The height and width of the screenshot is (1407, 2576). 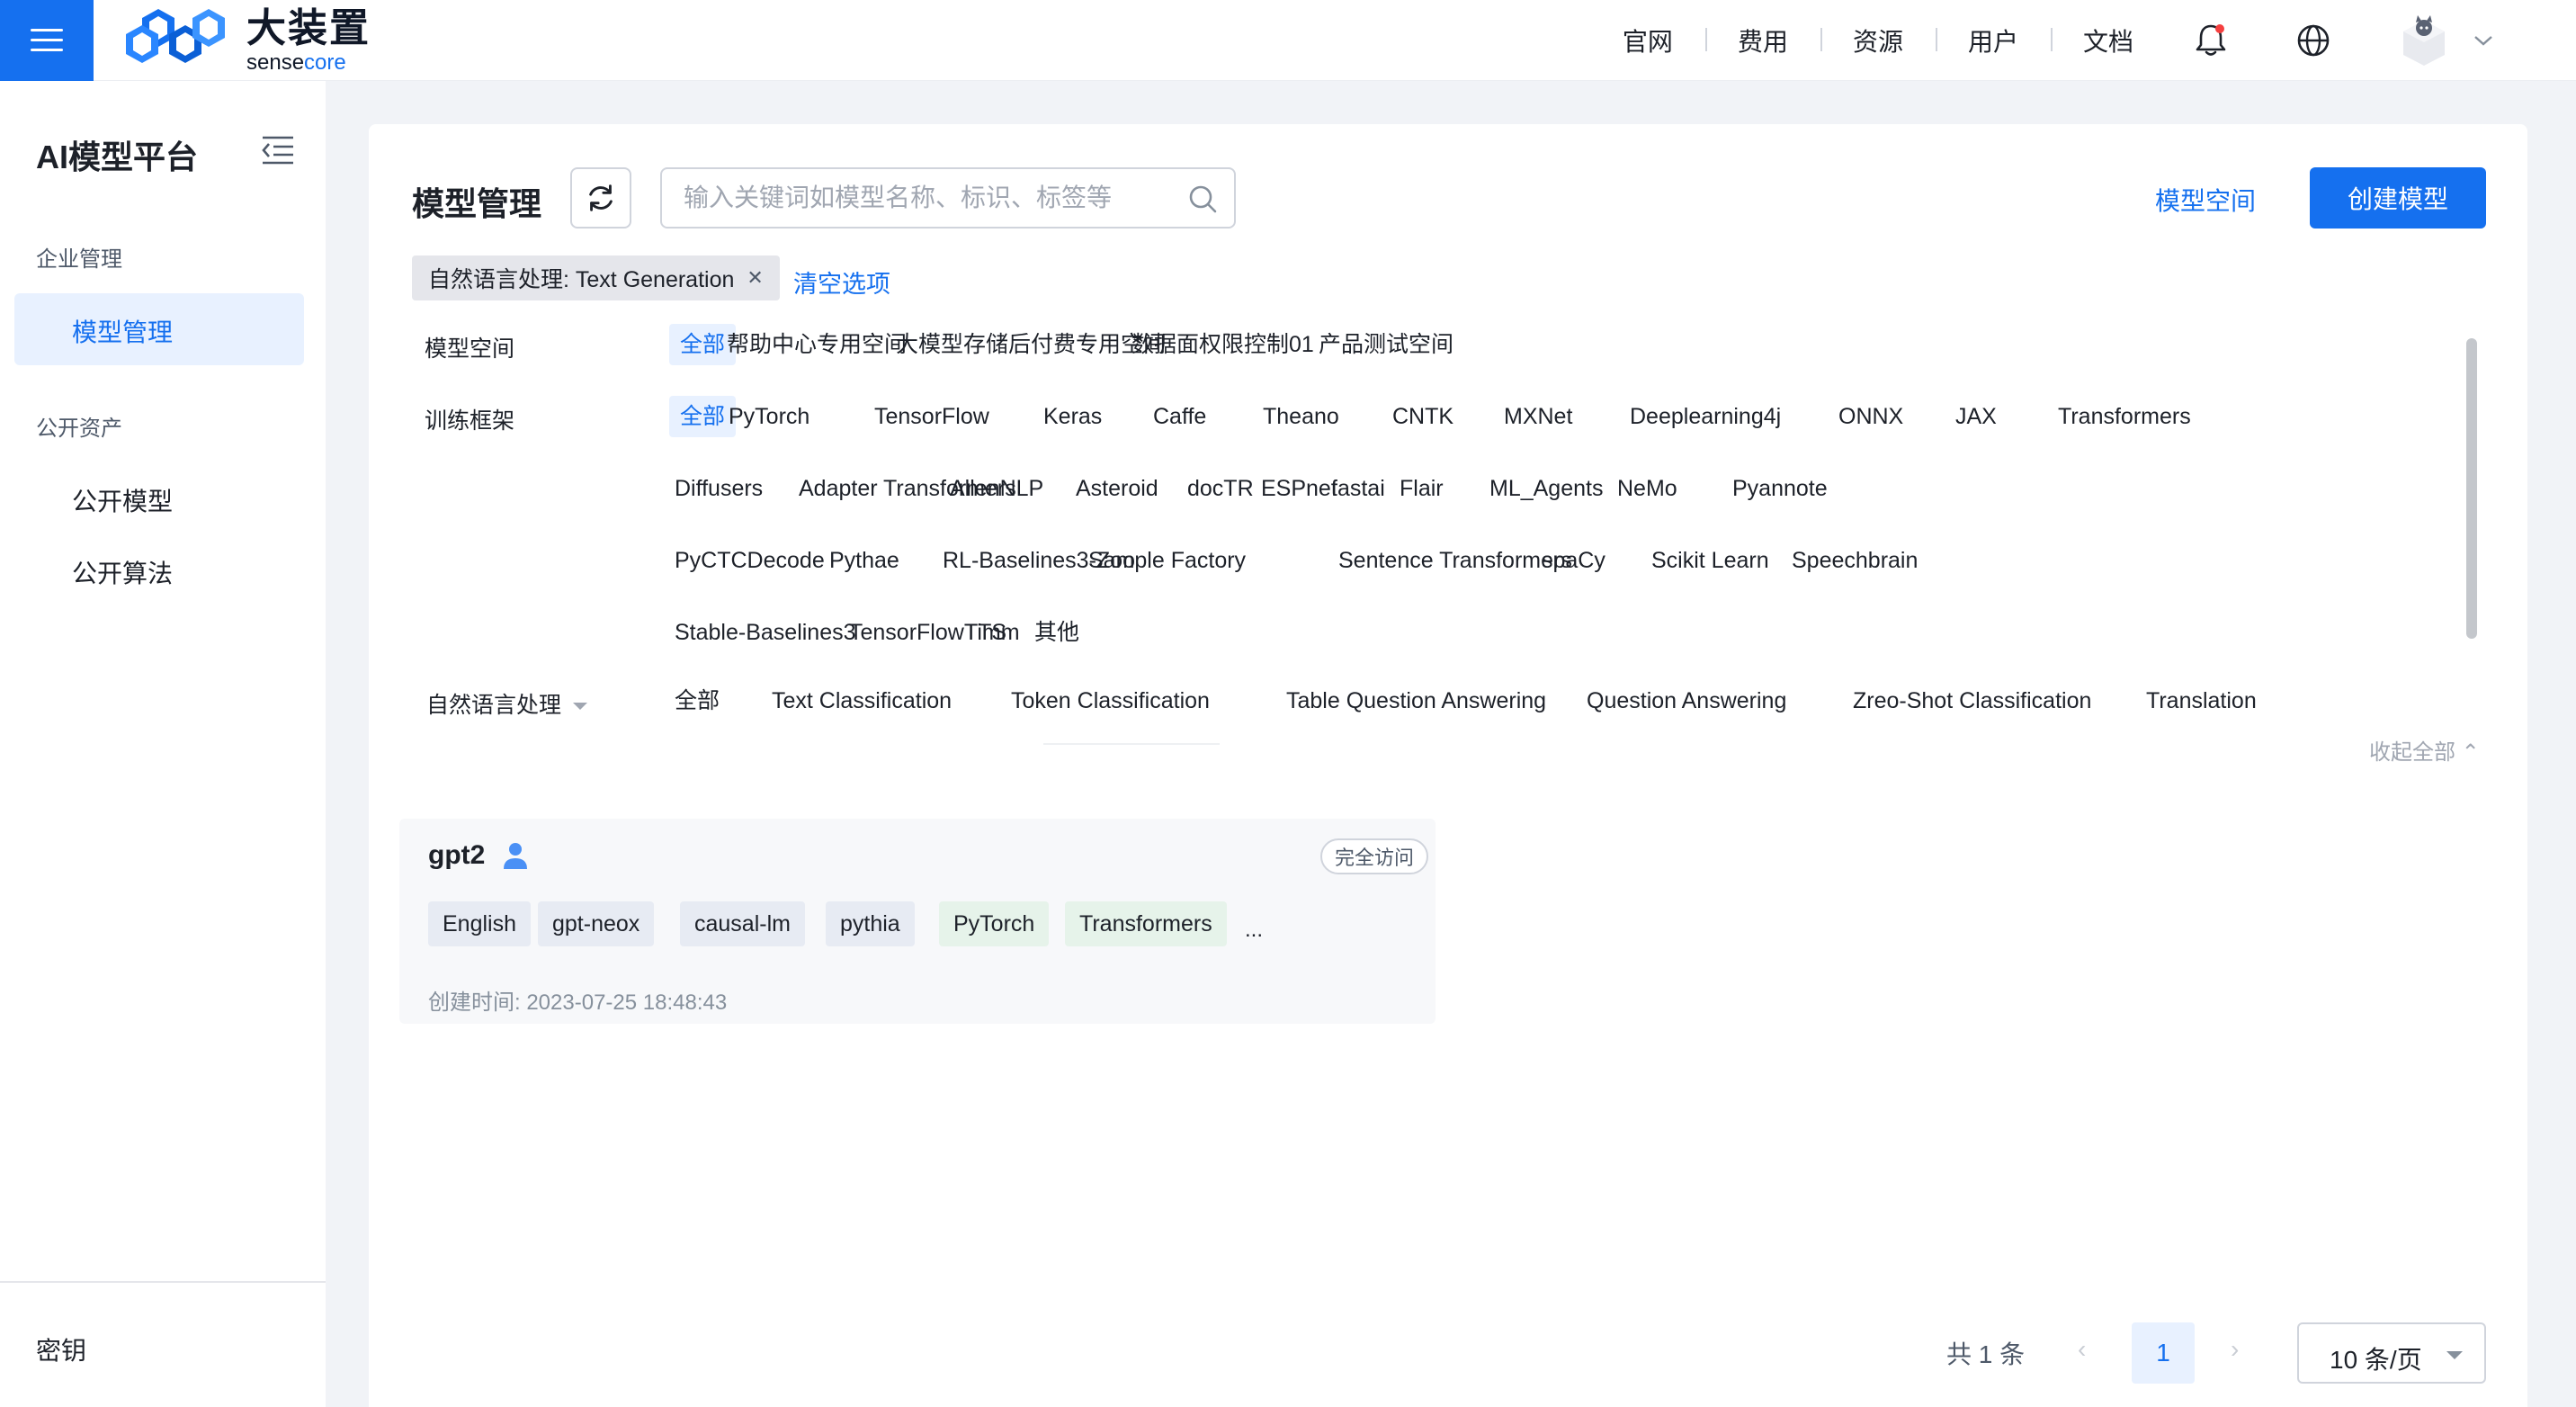 I want to click on nav-billing: 费用, so click(x=1762, y=40).